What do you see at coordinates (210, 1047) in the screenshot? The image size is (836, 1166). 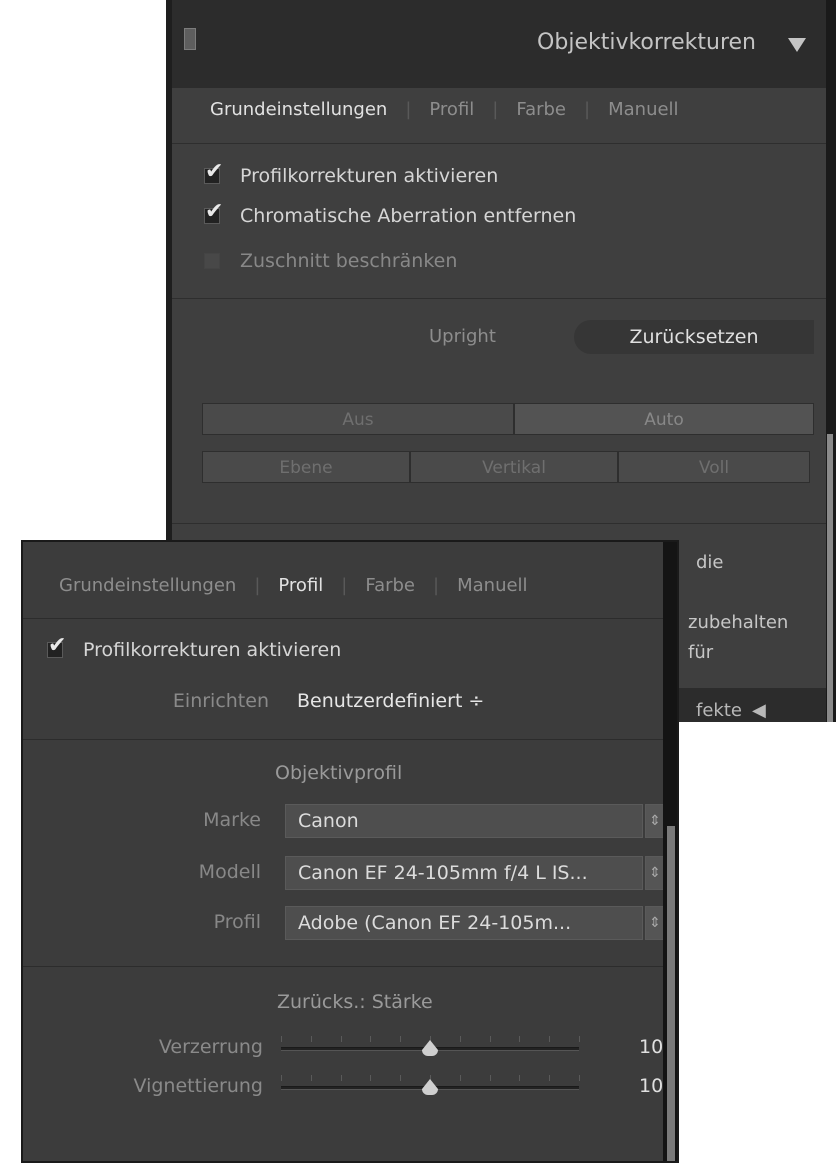 I see `distortion-label: Verzerrung` at bounding box center [210, 1047].